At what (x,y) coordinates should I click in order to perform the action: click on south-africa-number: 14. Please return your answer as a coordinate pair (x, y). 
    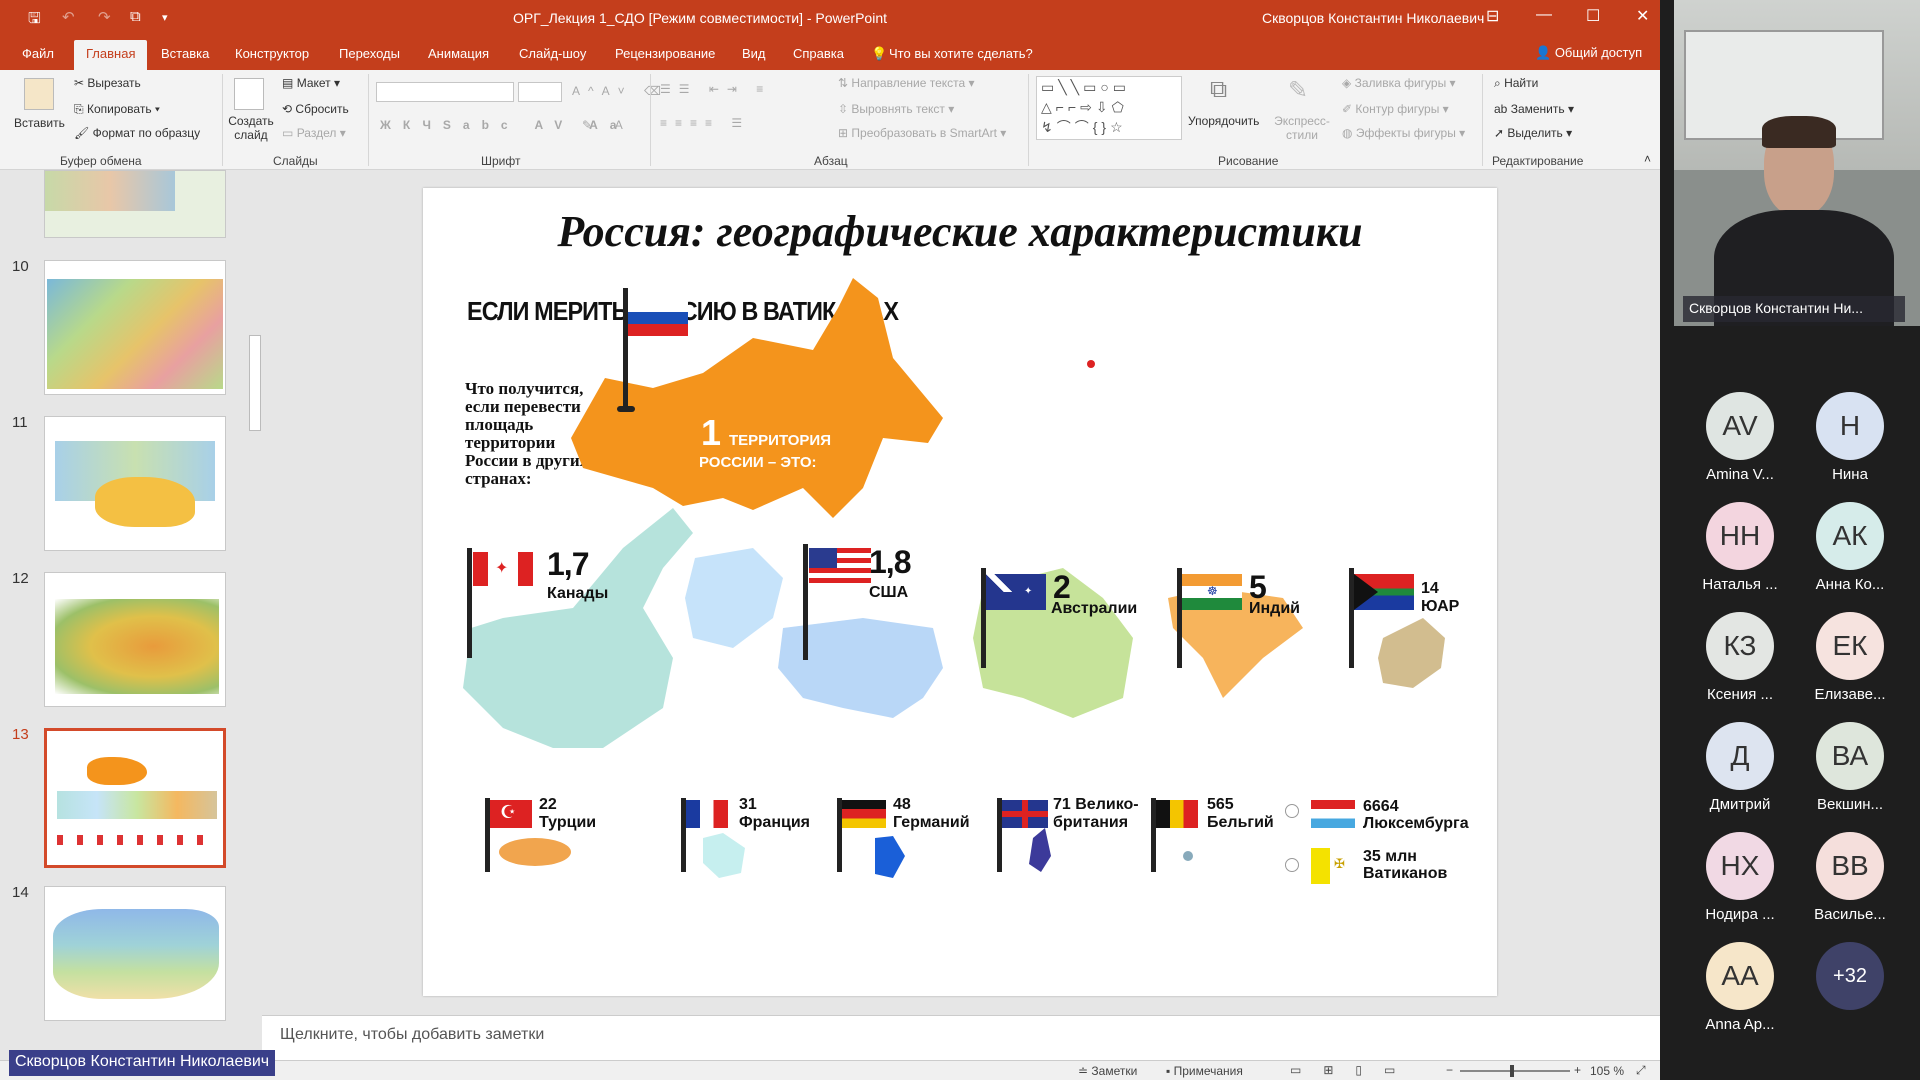
    Looking at the image, I should click on (1430, 588).